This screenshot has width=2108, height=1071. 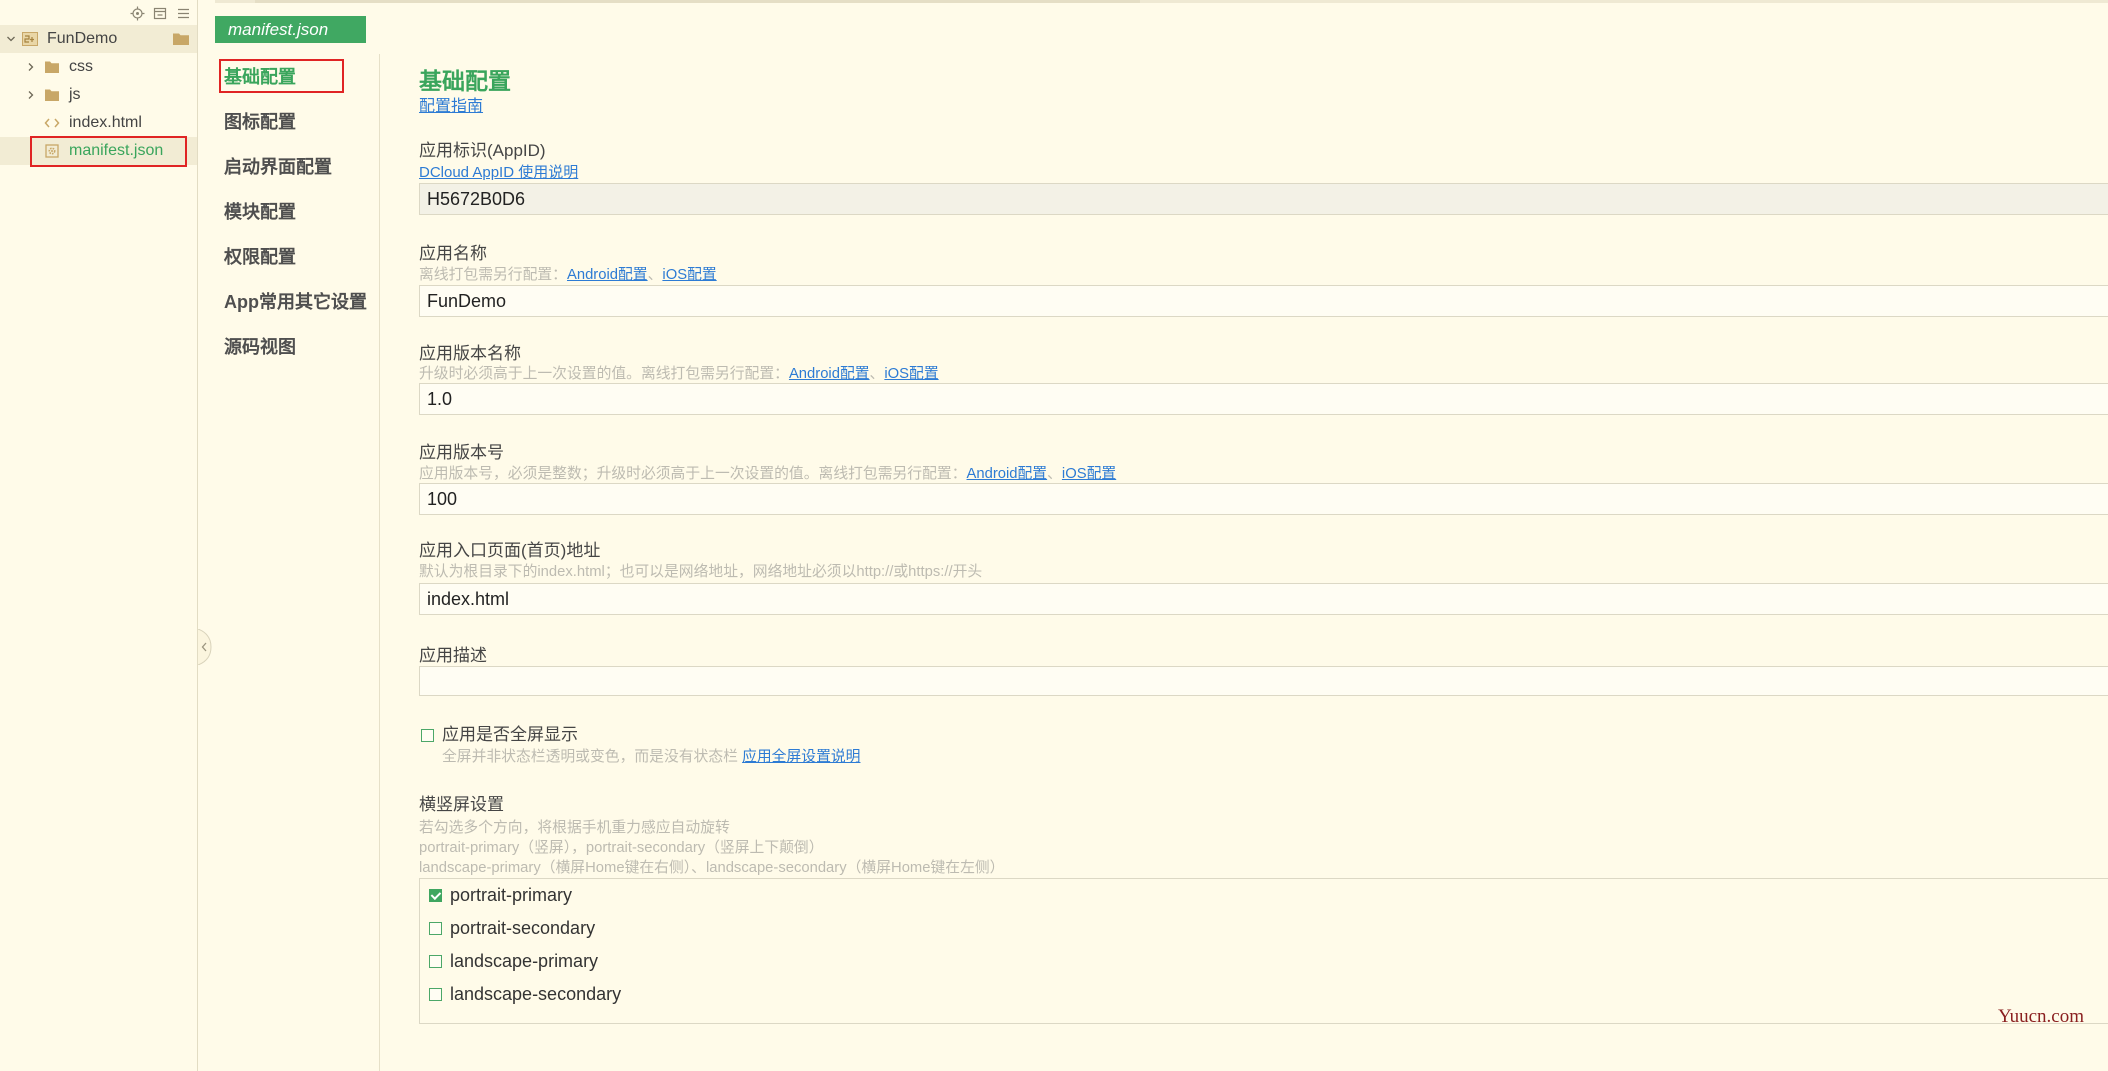 I want to click on nav-item-source-view: 源码视图, so click(x=260, y=347).